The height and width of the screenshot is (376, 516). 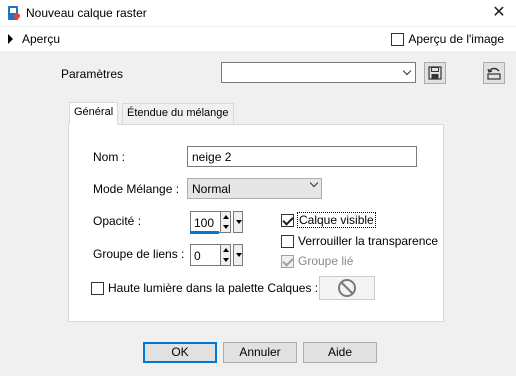 I want to click on opacite-field: 100, so click(x=205, y=222).